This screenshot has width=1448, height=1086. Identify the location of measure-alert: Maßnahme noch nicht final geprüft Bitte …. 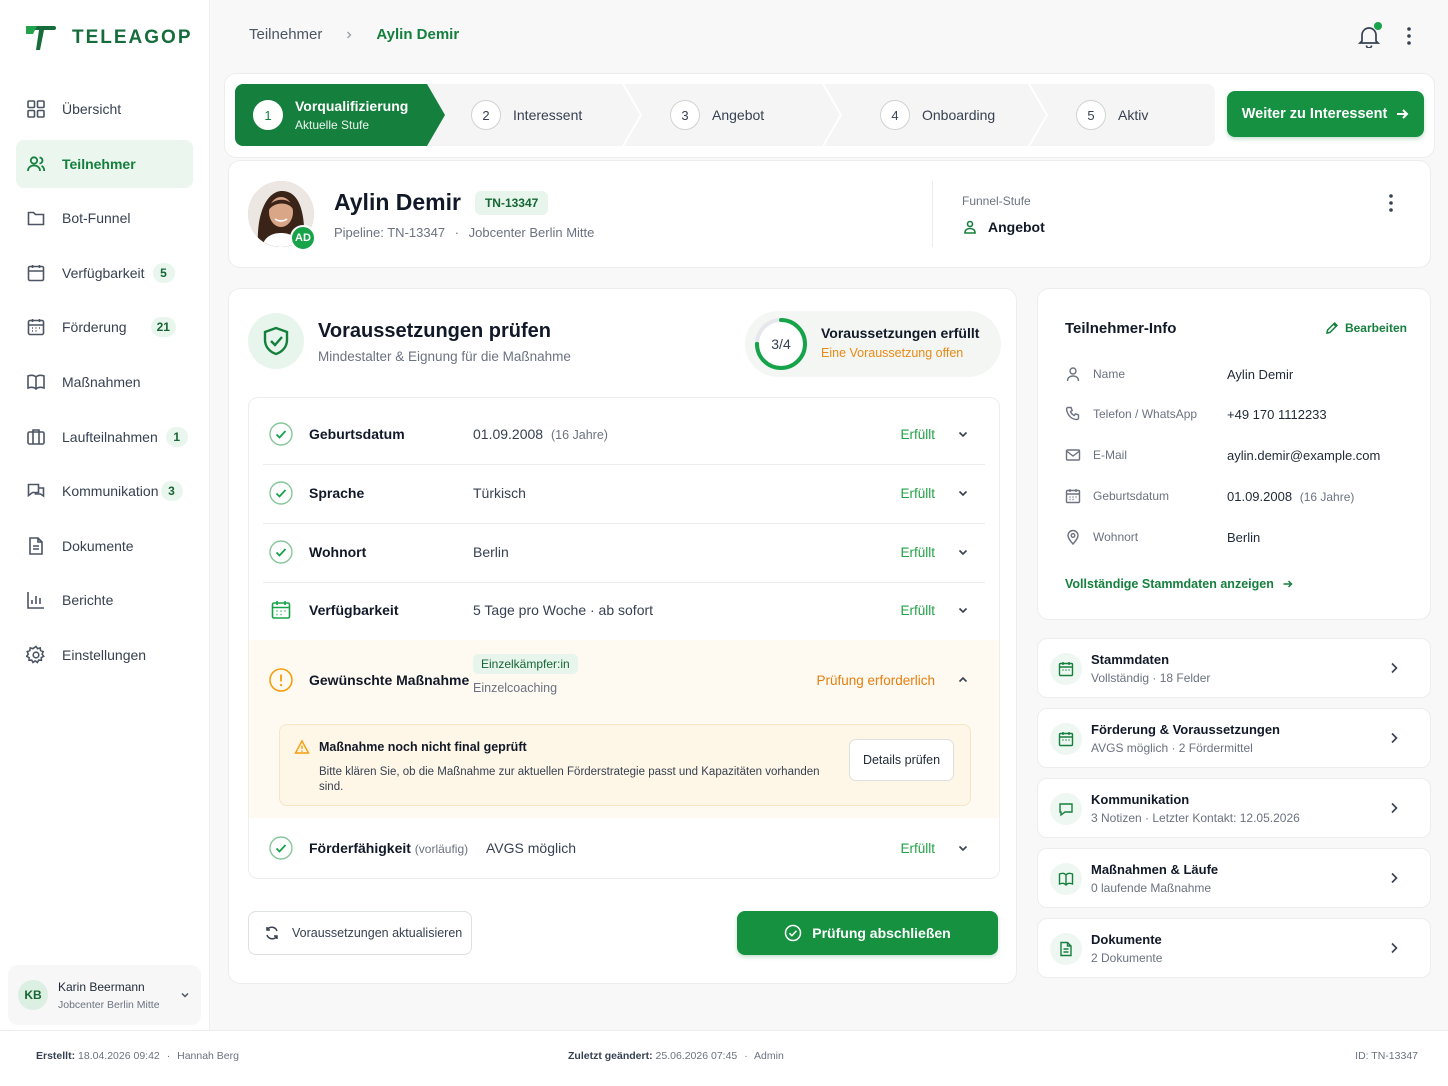
(625, 765).